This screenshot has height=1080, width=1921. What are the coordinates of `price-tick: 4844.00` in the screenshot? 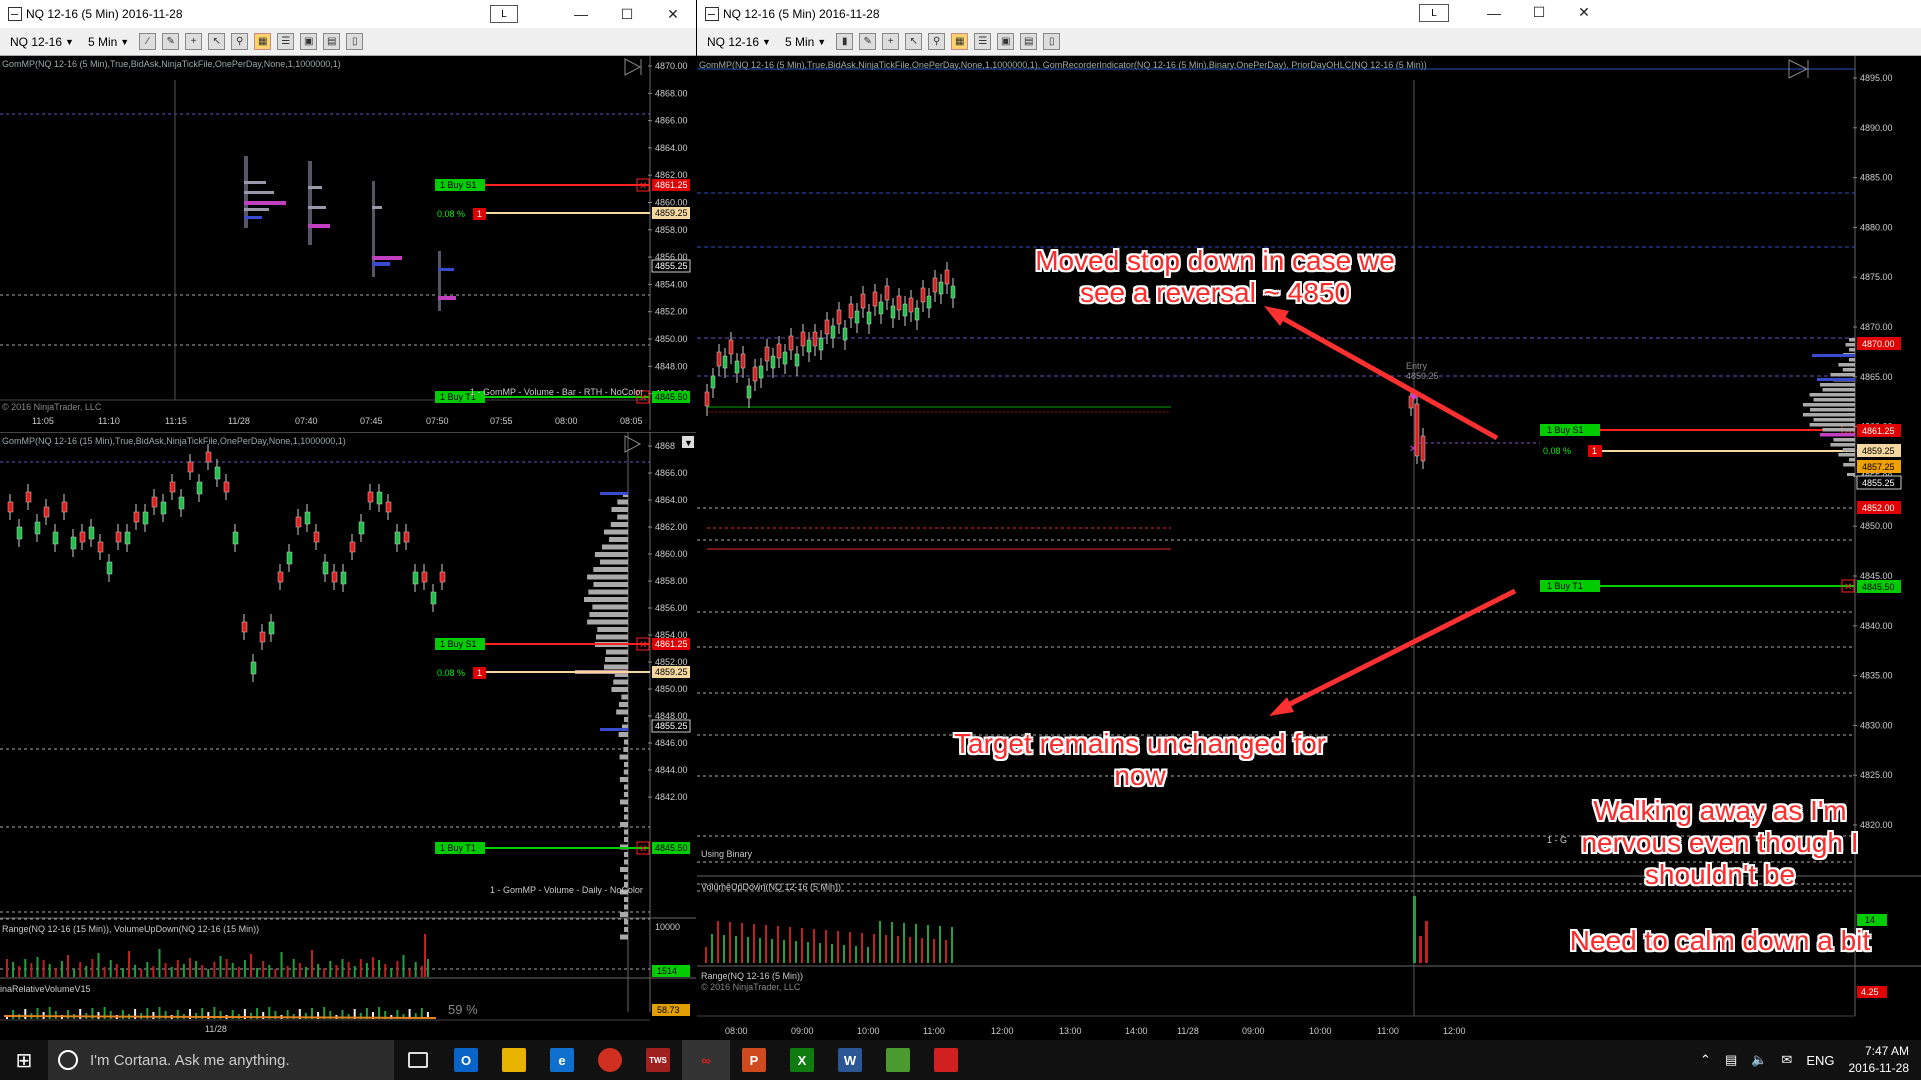 It's located at (671, 770).